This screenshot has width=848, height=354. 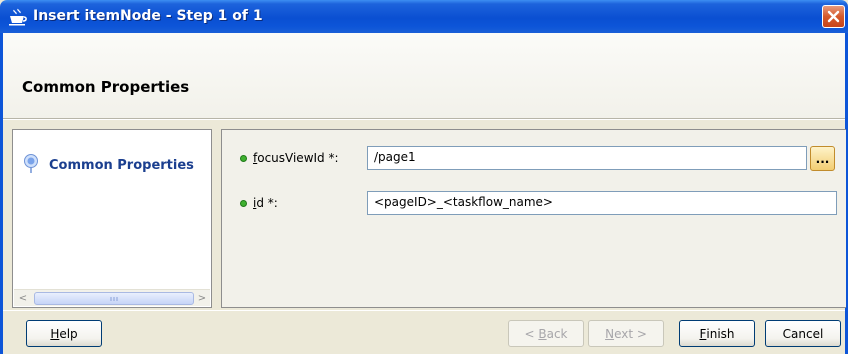 I want to click on help-label: elp, so click(x=68, y=333).